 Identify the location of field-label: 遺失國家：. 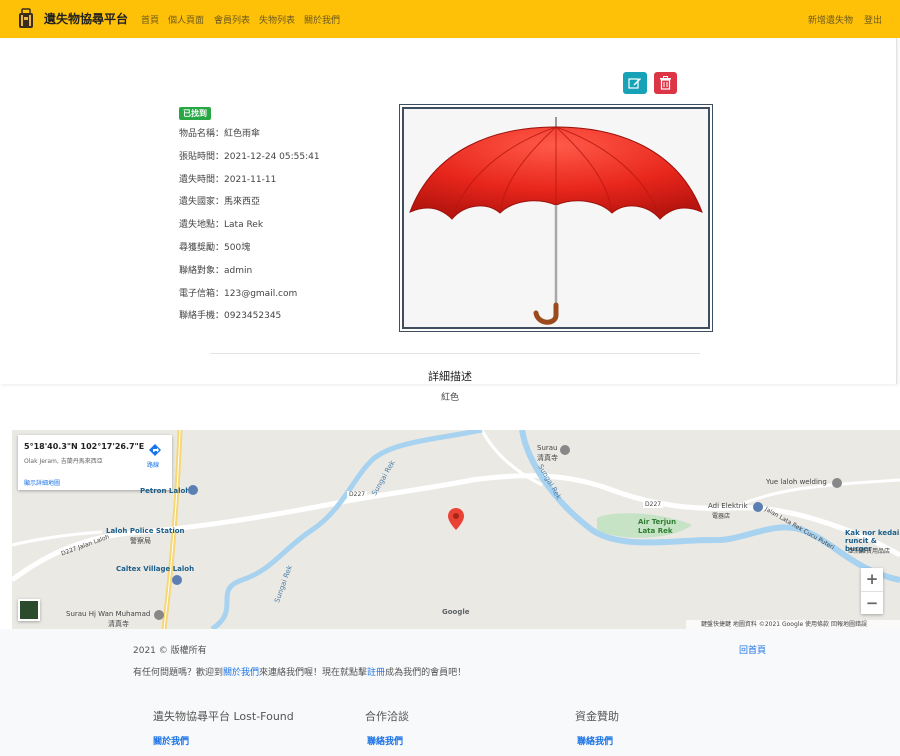
(202, 202).